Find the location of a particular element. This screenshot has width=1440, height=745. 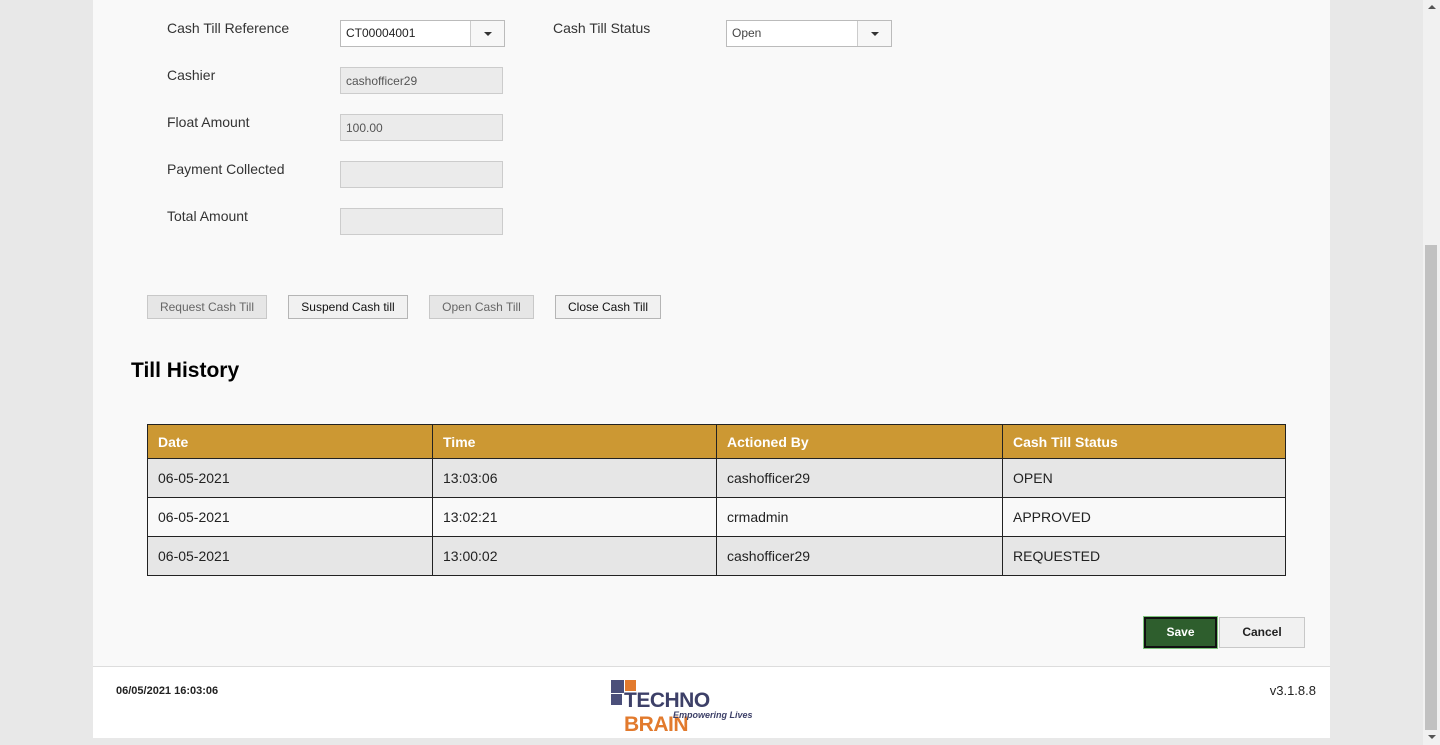

float-amount-label: Float Amount is located at coordinates (208, 122).